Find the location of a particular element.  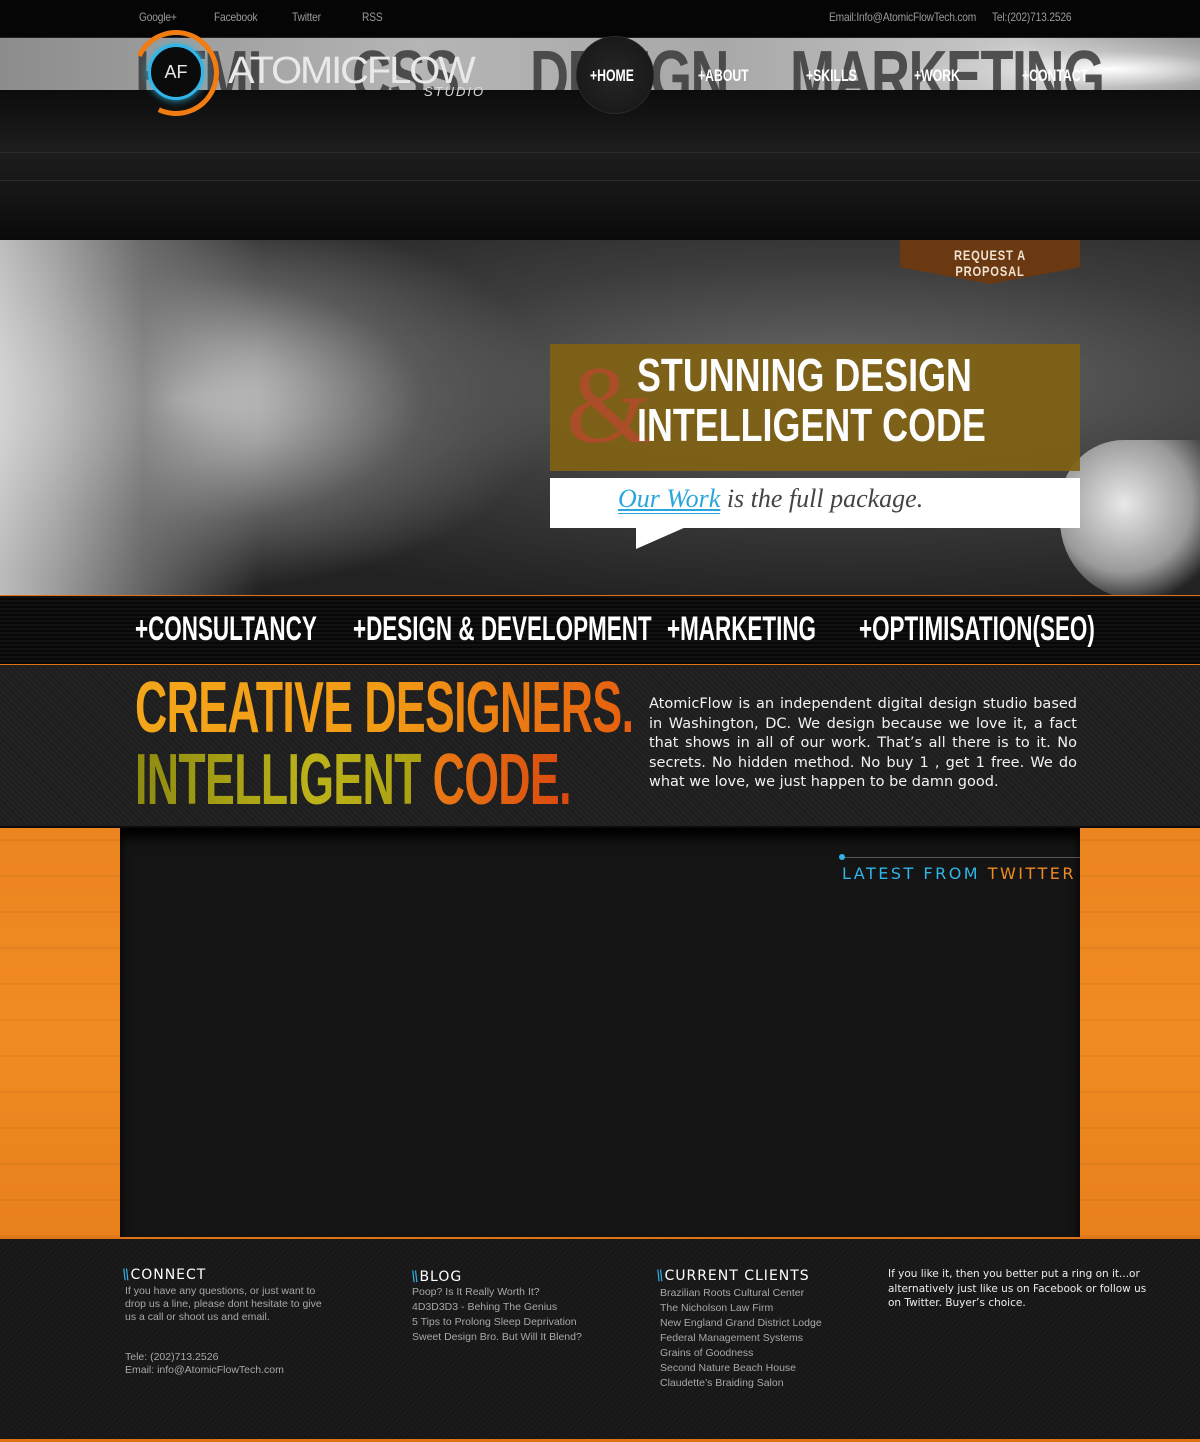

client-link: Brazilian Roots Cultural Center is located at coordinates (741, 1293).